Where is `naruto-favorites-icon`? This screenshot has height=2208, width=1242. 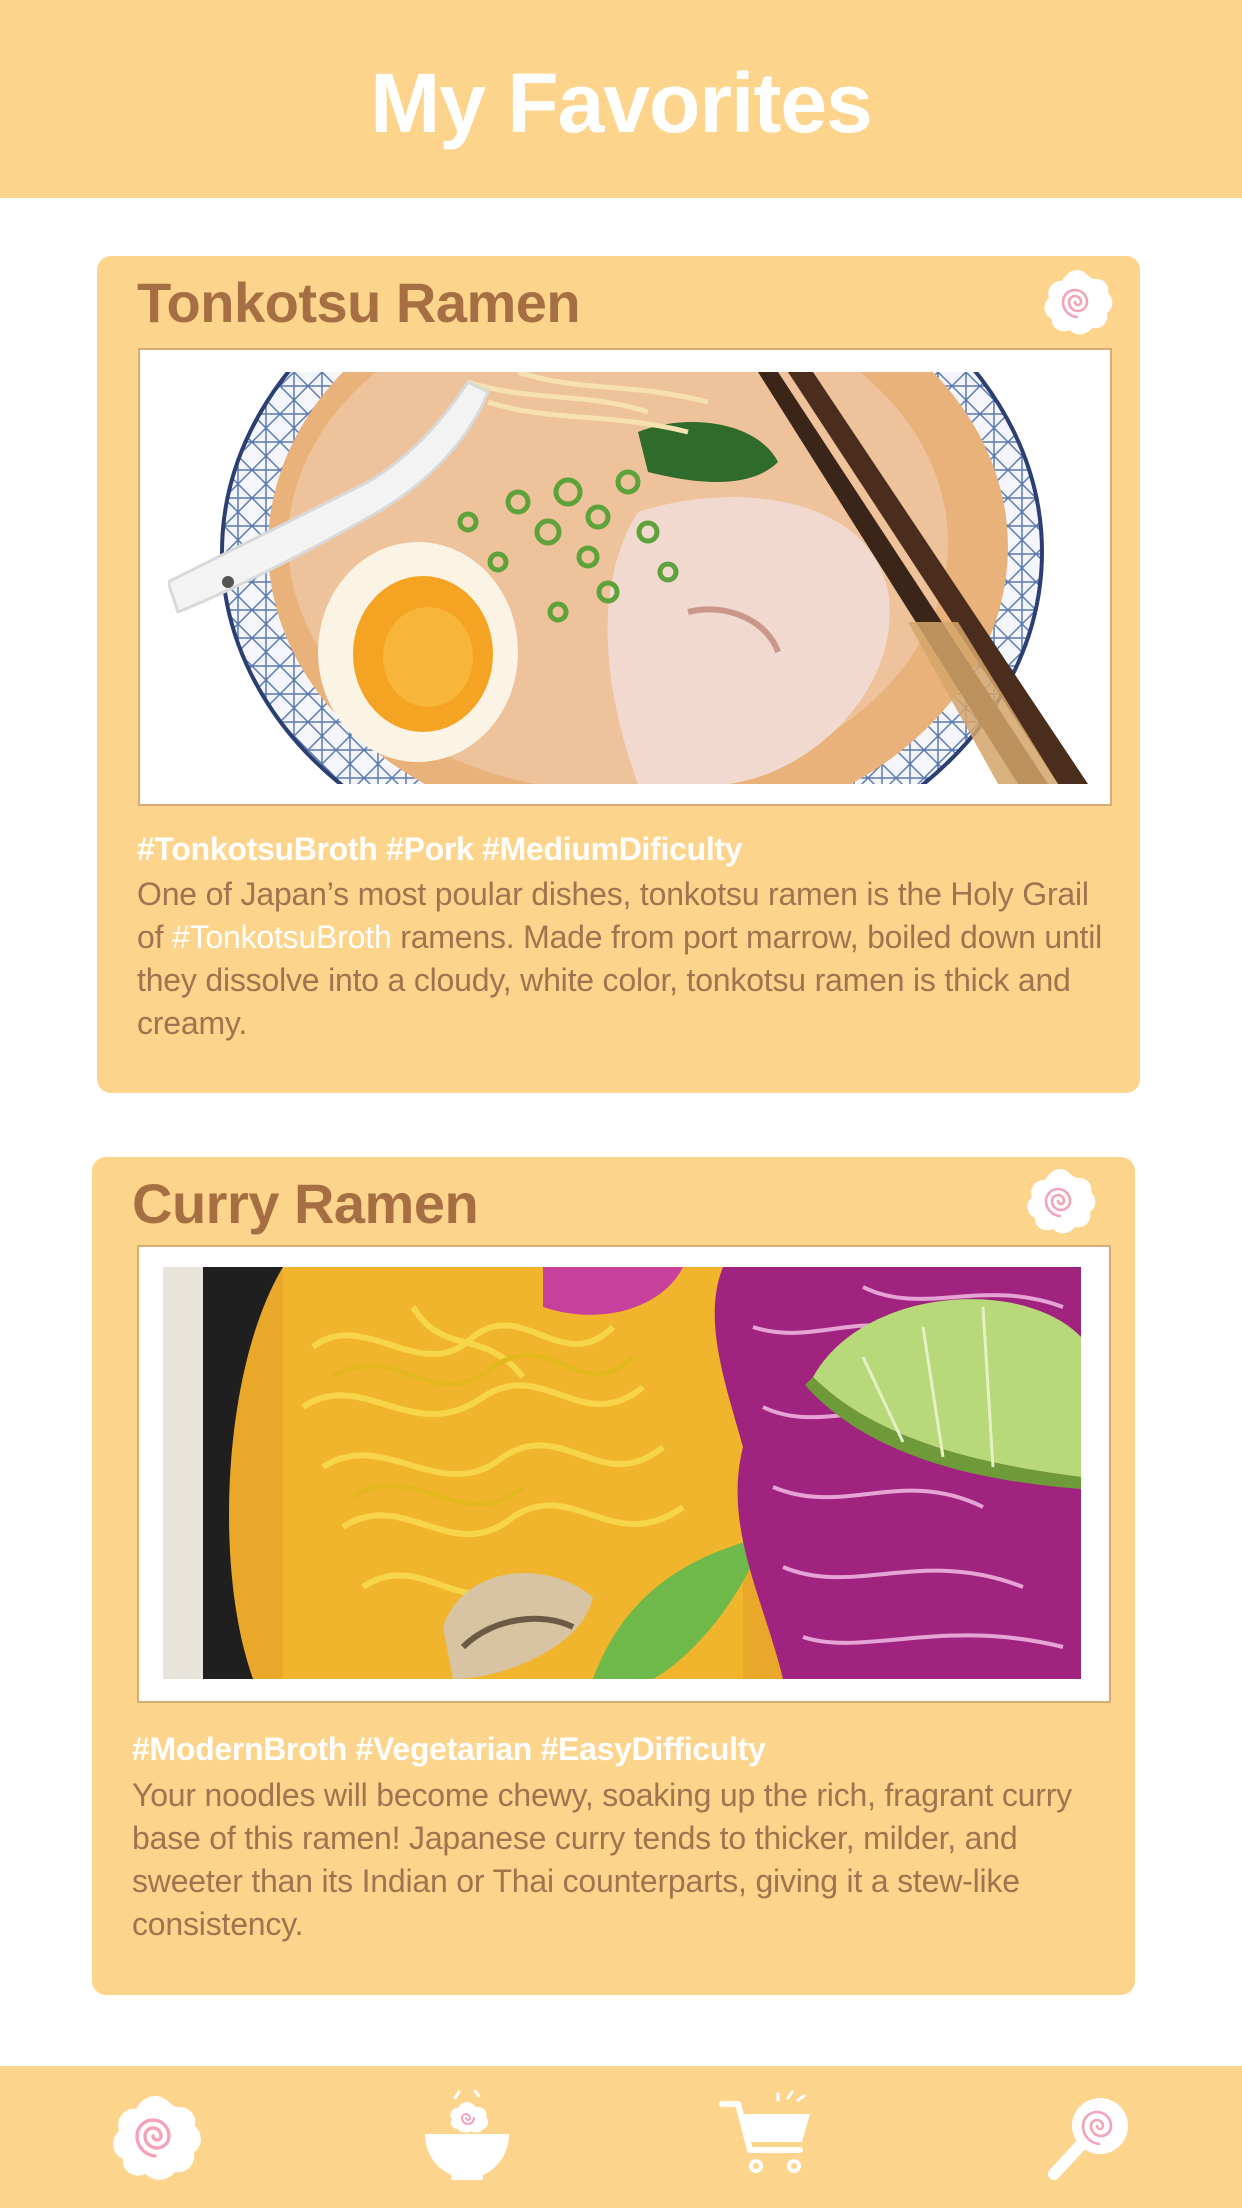 naruto-favorites-icon is located at coordinates (155, 2136).